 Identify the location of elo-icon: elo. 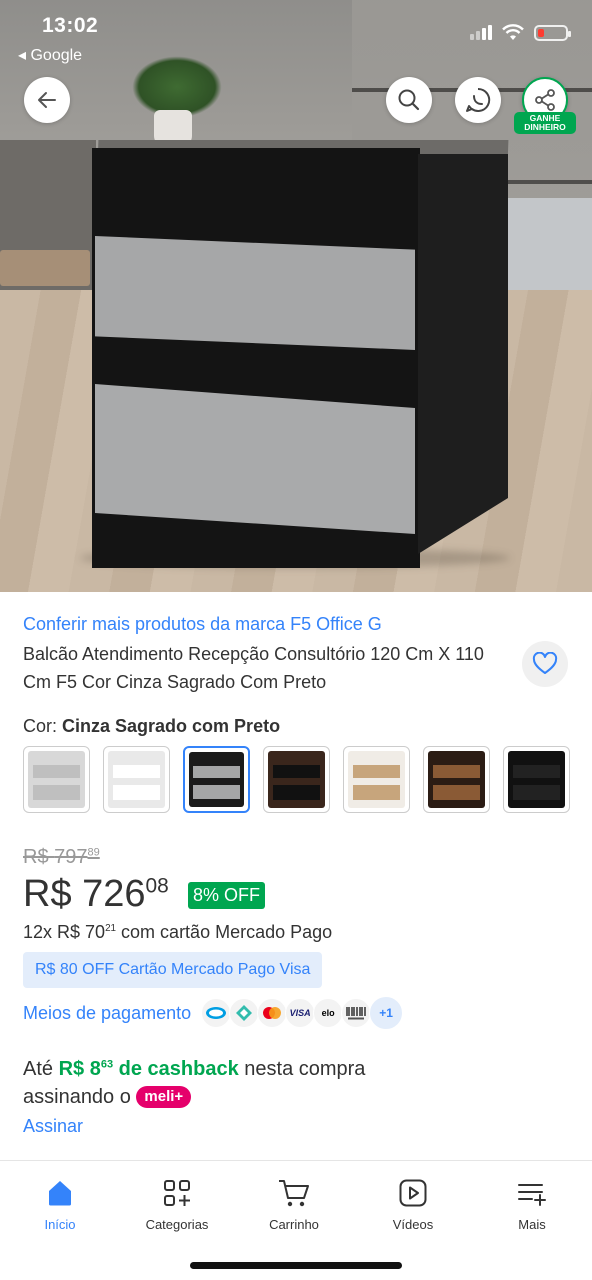
(328, 1013).